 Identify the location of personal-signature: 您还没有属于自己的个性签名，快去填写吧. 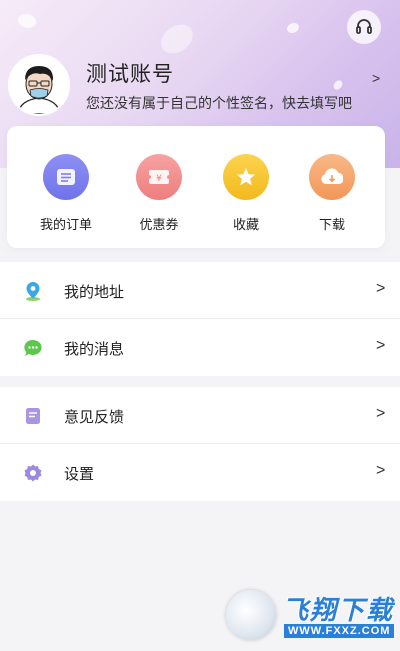
(219, 103).